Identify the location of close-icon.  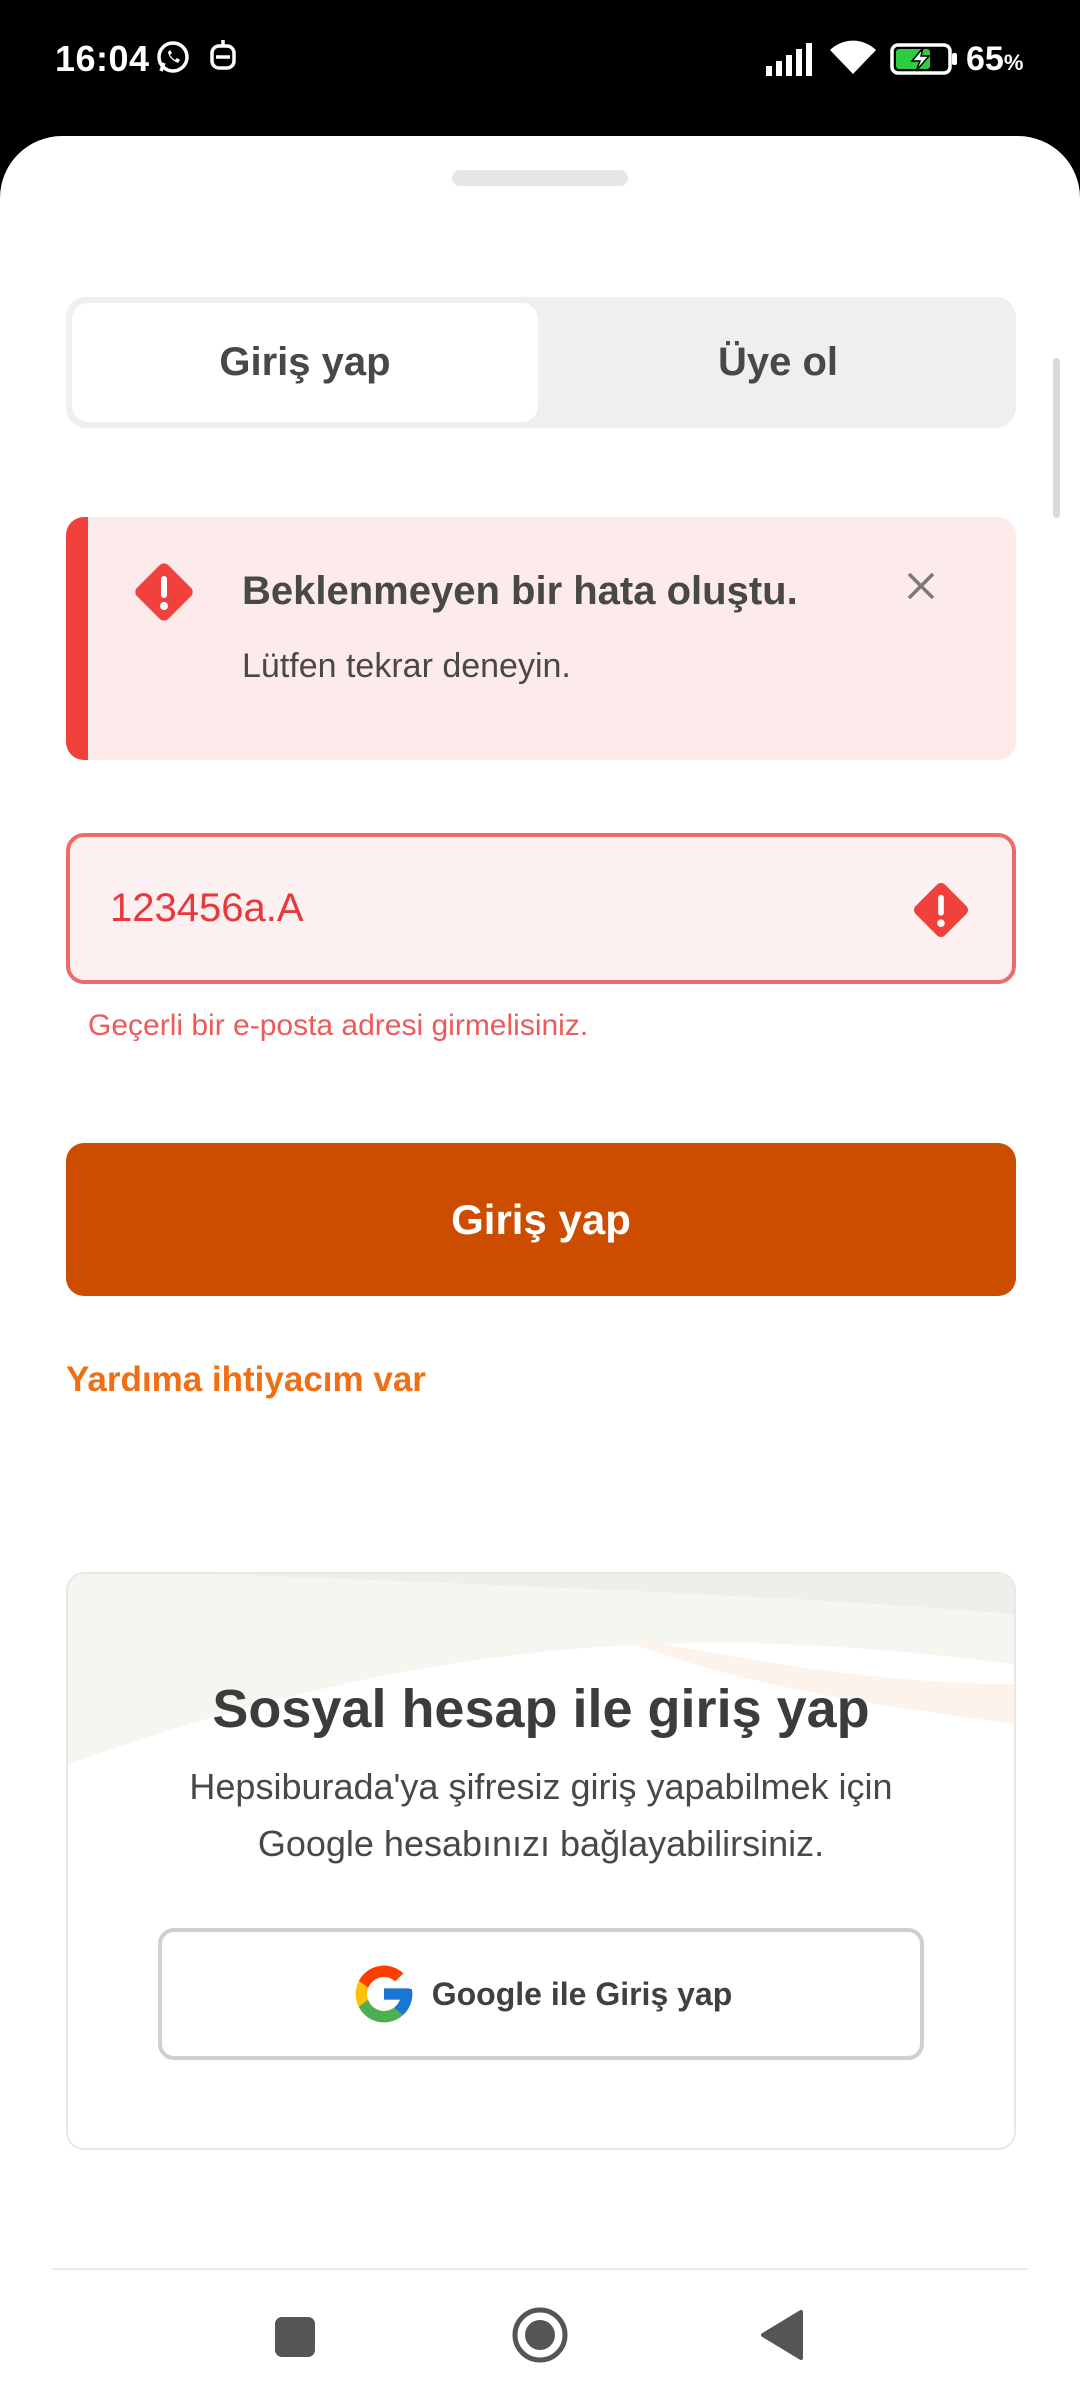
(921, 586).